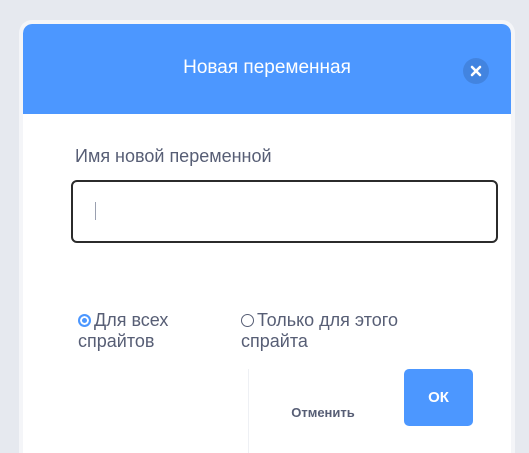  I want to click on variable-name-label: Имя новой переменной, so click(173, 156).